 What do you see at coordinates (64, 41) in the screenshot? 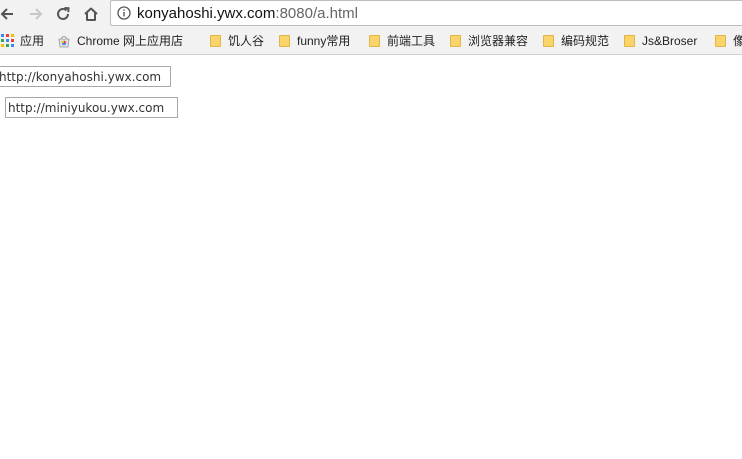
I see `chrome-webstore-icon` at bounding box center [64, 41].